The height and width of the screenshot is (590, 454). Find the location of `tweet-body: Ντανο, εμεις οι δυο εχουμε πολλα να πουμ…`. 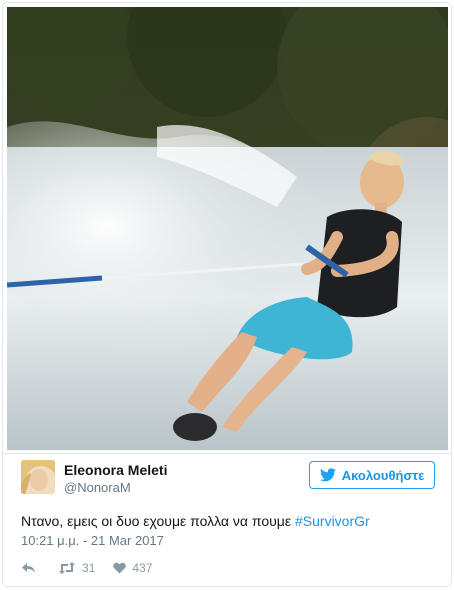

tweet-body: Ντανο, εμεις οι δυο εχουμε πολλα να πουμ… is located at coordinates (158, 521).